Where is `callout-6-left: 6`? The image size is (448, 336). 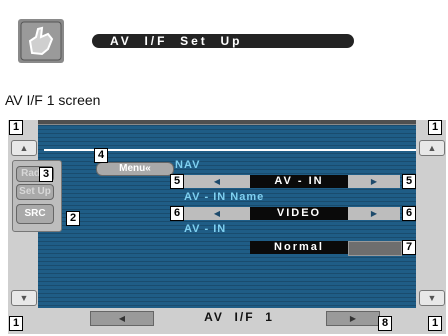 callout-6-left: 6 is located at coordinates (177, 213).